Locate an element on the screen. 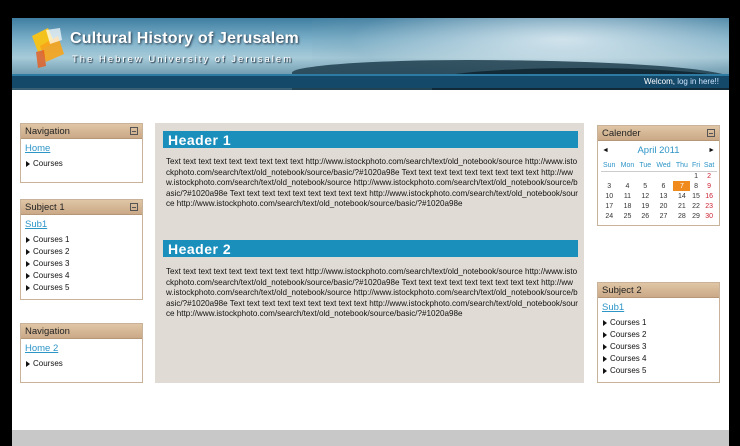 Image resolution: width=740 pixels, height=446 pixels. box-title: Subject 1 is located at coordinates (45, 207).